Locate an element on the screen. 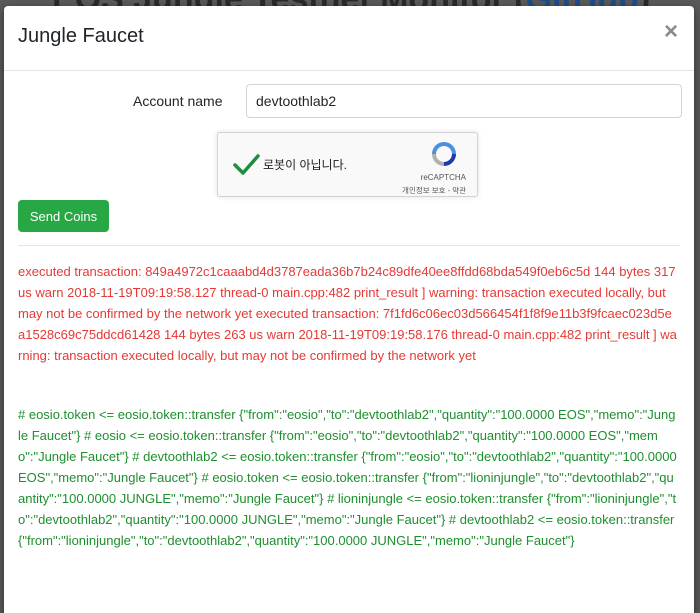  close-button: × is located at coordinates (671, 32).